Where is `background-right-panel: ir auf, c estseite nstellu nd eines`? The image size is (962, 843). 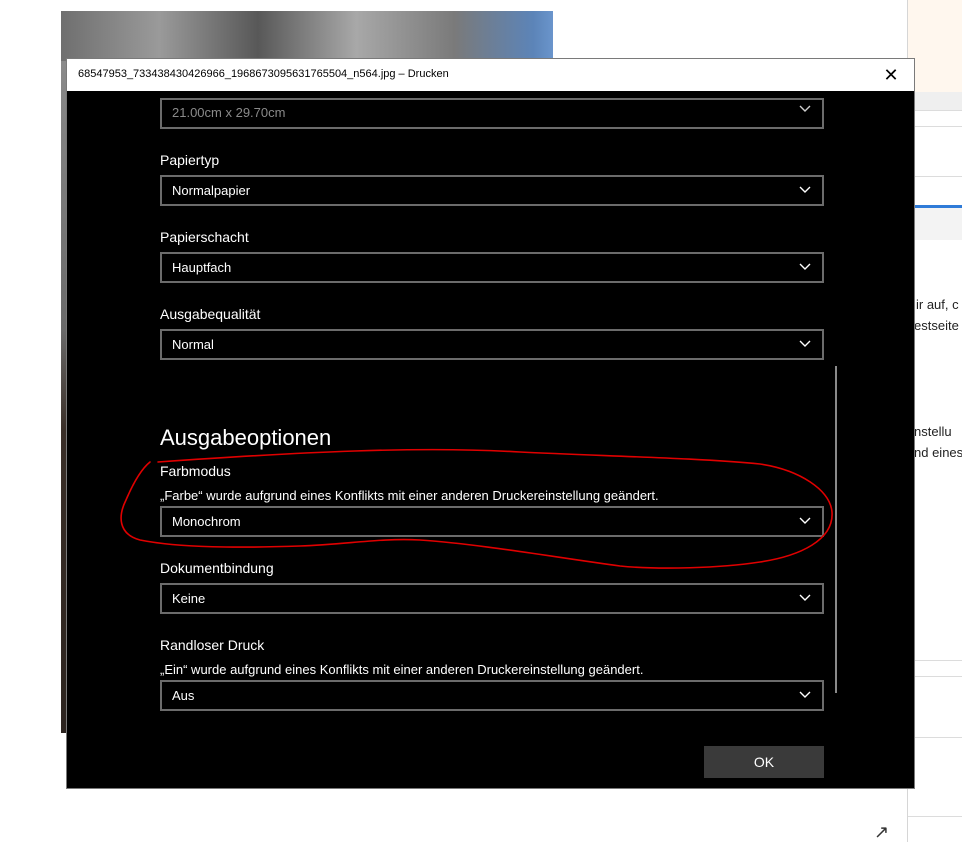 background-right-panel: ir auf, c estseite nstellu nd eines is located at coordinates (934, 421).